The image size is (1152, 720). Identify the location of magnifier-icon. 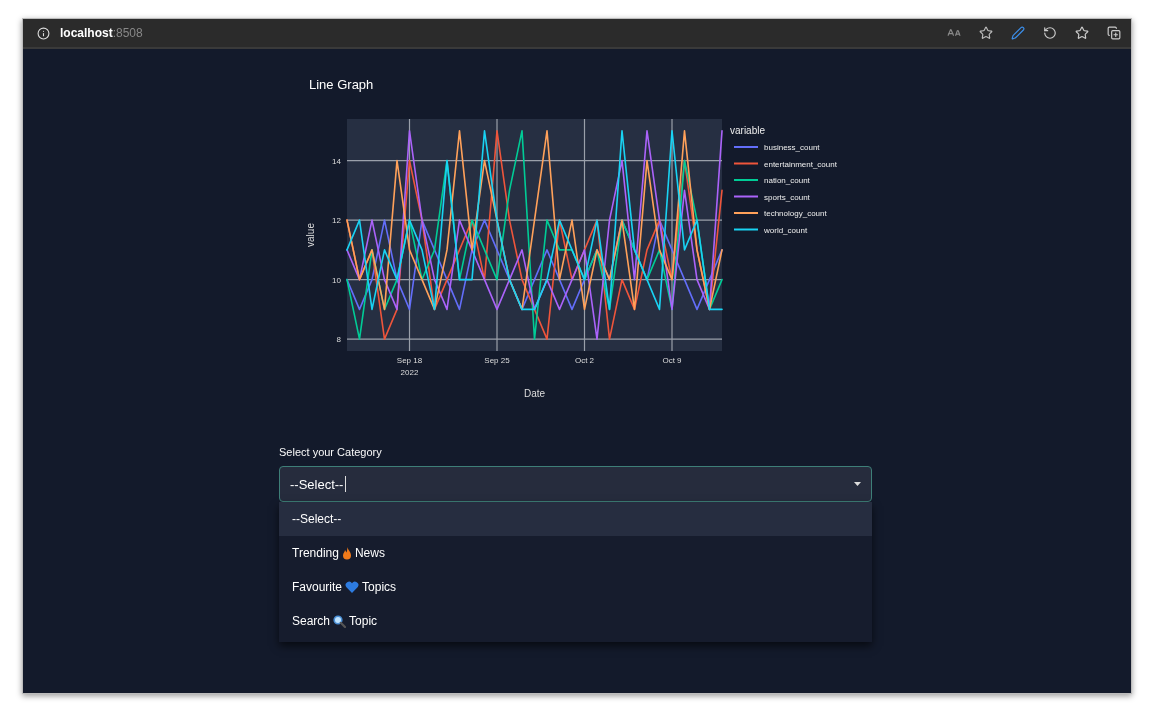
(340, 621).